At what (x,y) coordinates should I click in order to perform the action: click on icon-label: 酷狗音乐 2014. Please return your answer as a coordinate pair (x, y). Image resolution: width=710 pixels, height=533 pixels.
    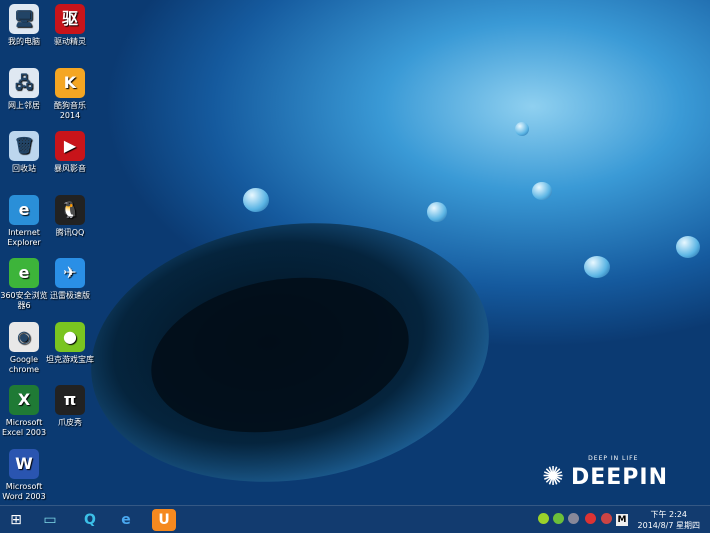
    Looking at the image, I should click on (70, 110).